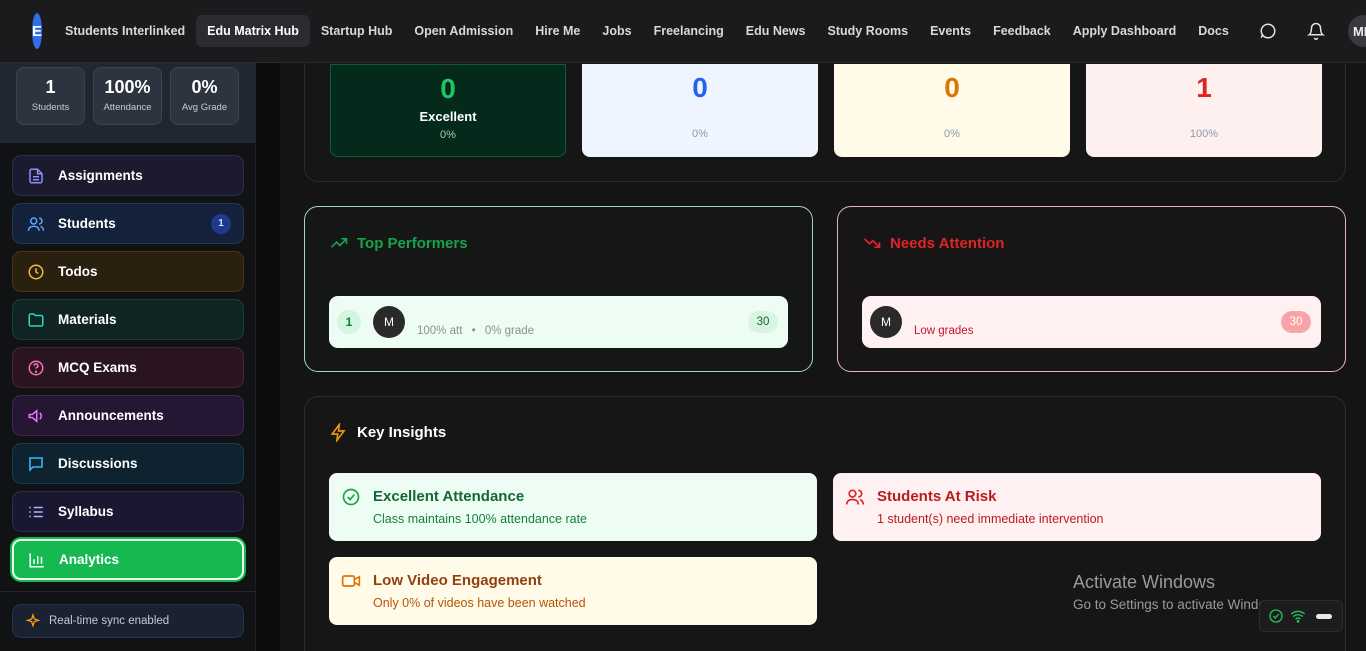 This screenshot has width=1366, height=651. Describe the element at coordinates (457, 580) in the screenshot. I see `insight-heading: Low Video Engagement` at that location.